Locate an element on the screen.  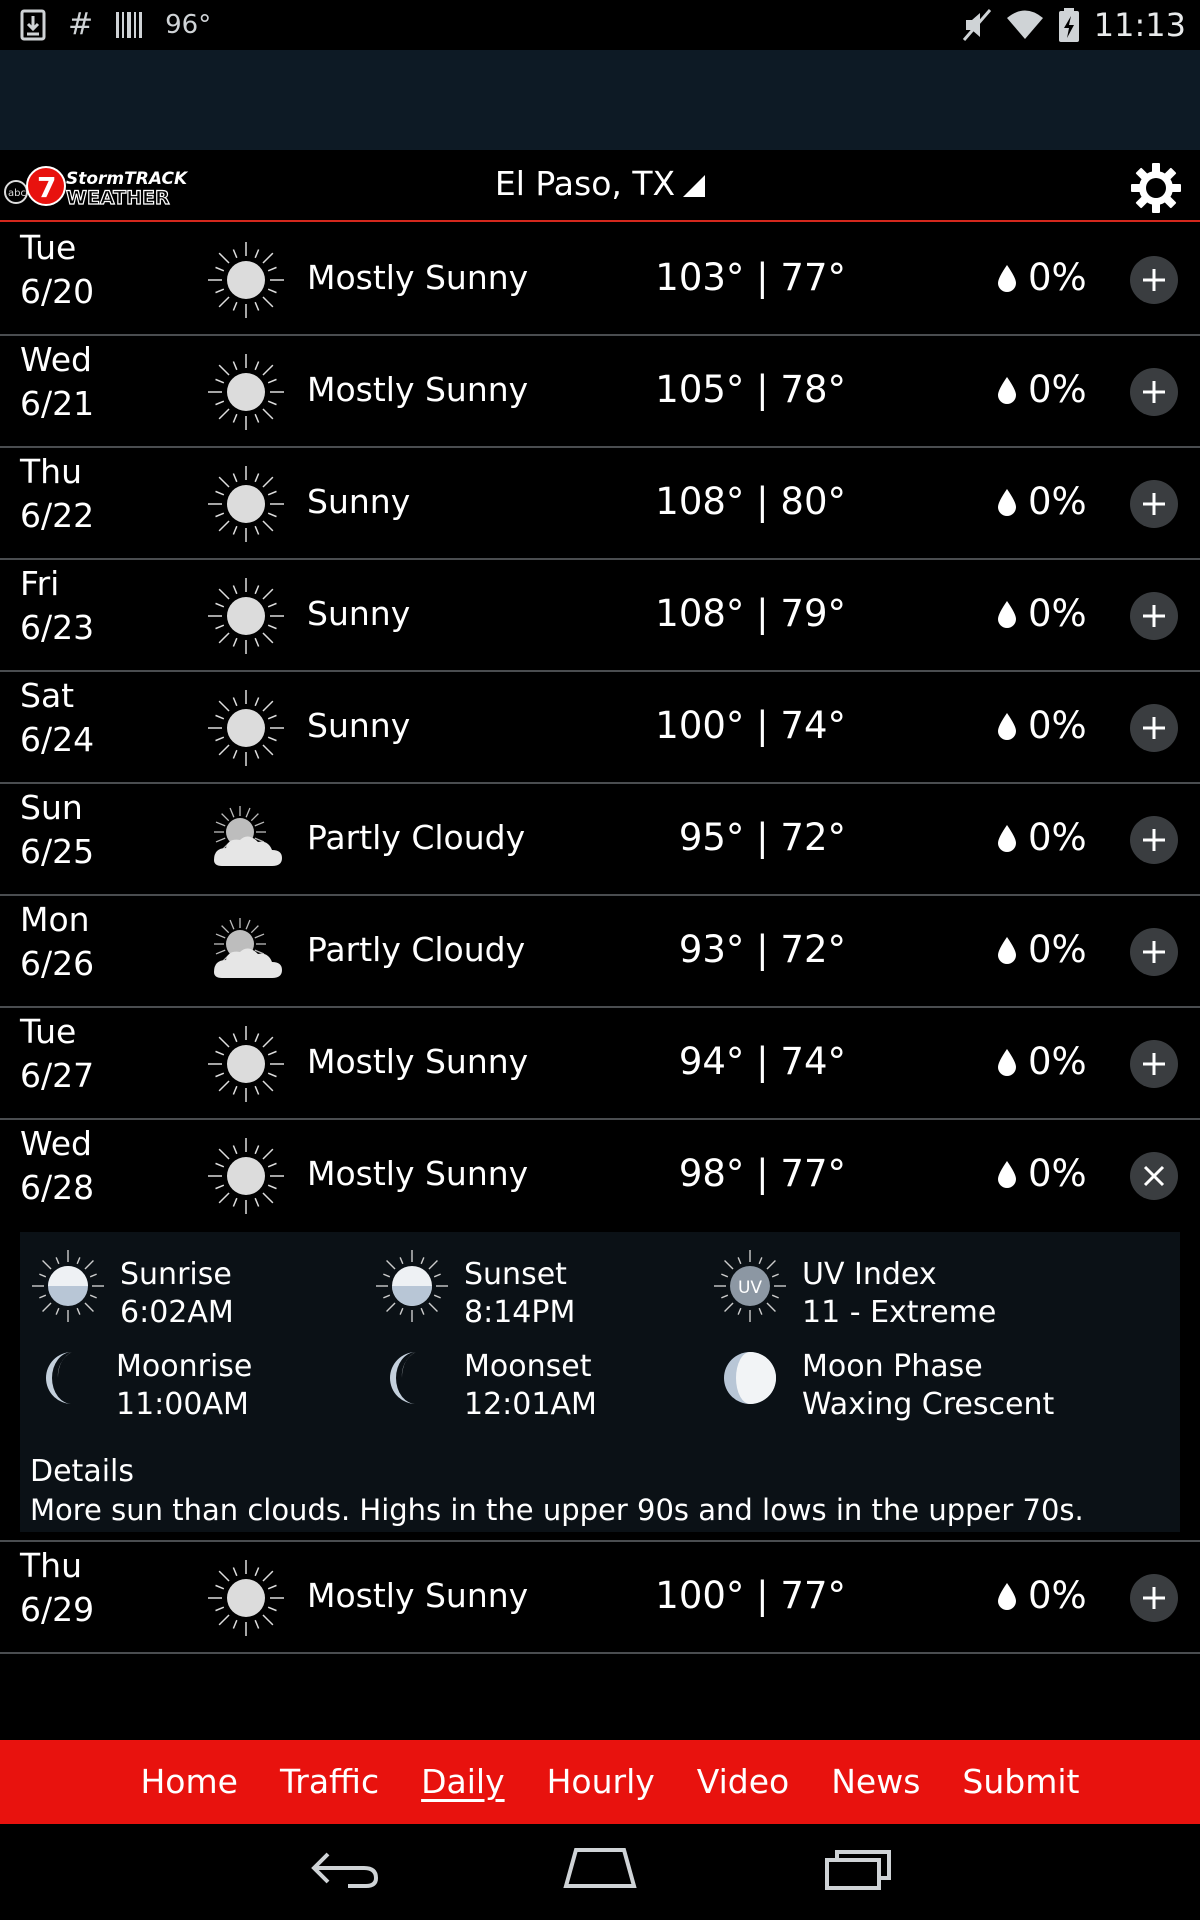
gear-icon is located at coordinates (1156, 188).